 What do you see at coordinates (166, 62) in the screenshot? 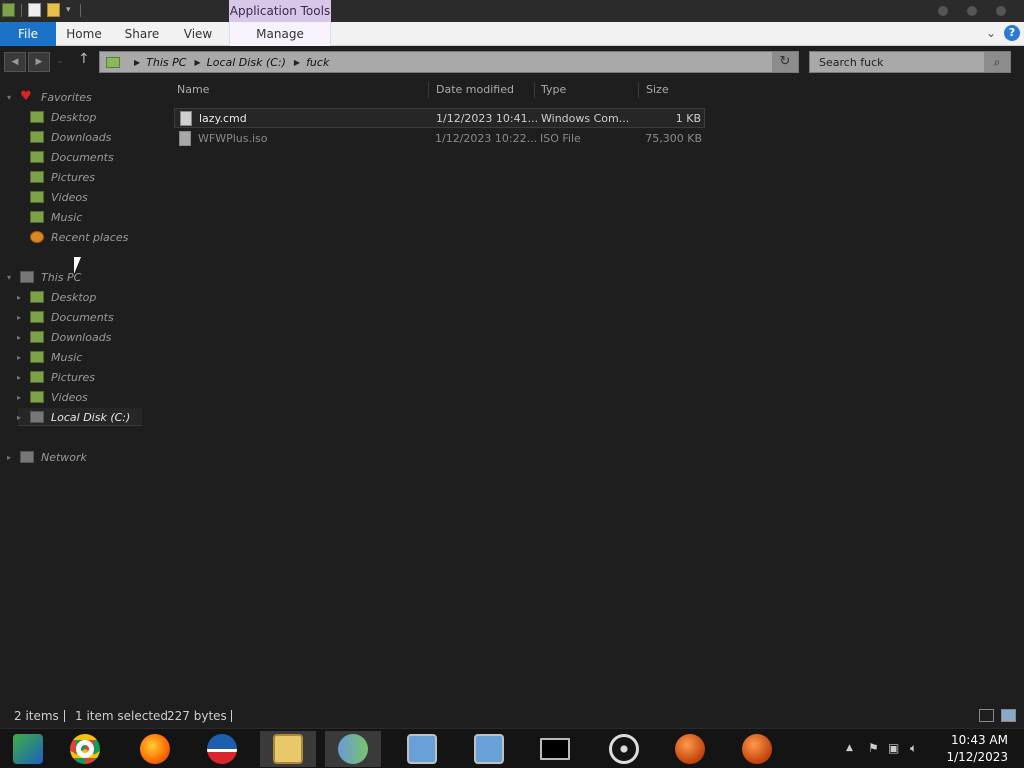
I see `breadcrumb-this-pc: This PC` at bounding box center [166, 62].